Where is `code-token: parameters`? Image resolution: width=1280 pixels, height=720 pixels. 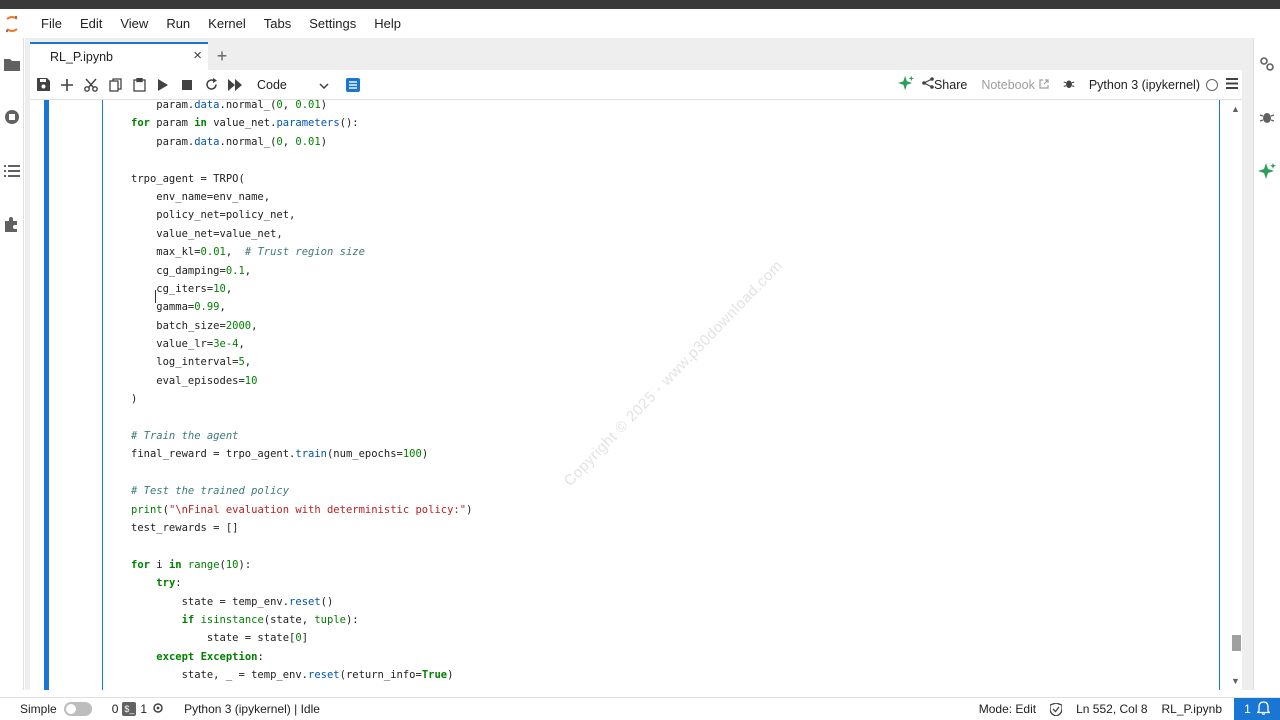 code-token: parameters is located at coordinates (308, 123).